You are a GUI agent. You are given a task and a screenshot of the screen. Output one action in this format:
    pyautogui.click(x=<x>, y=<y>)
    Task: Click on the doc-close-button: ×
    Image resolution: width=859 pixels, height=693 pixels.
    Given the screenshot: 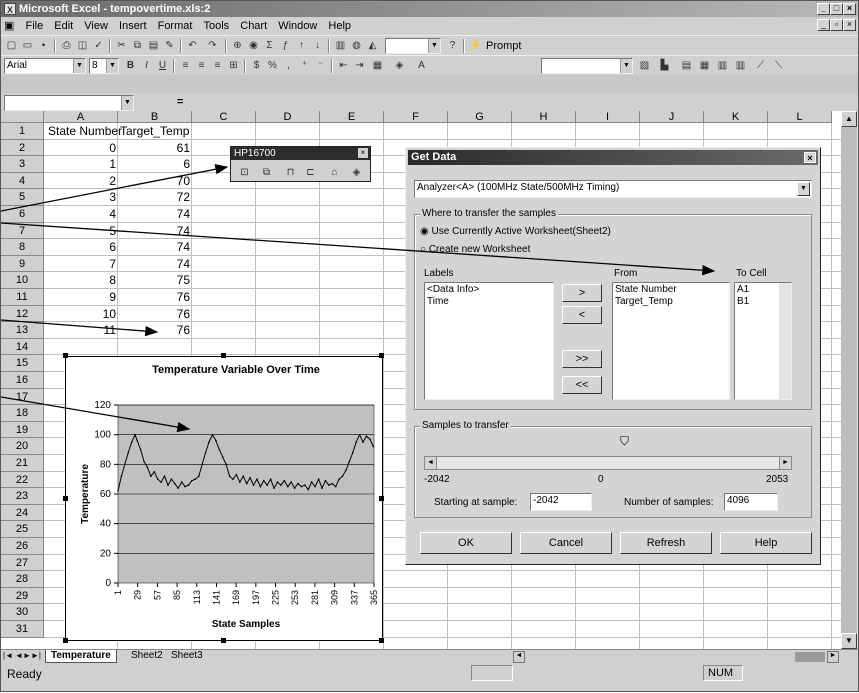 What is the action you would take?
    pyautogui.click(x=849, y=25)
    